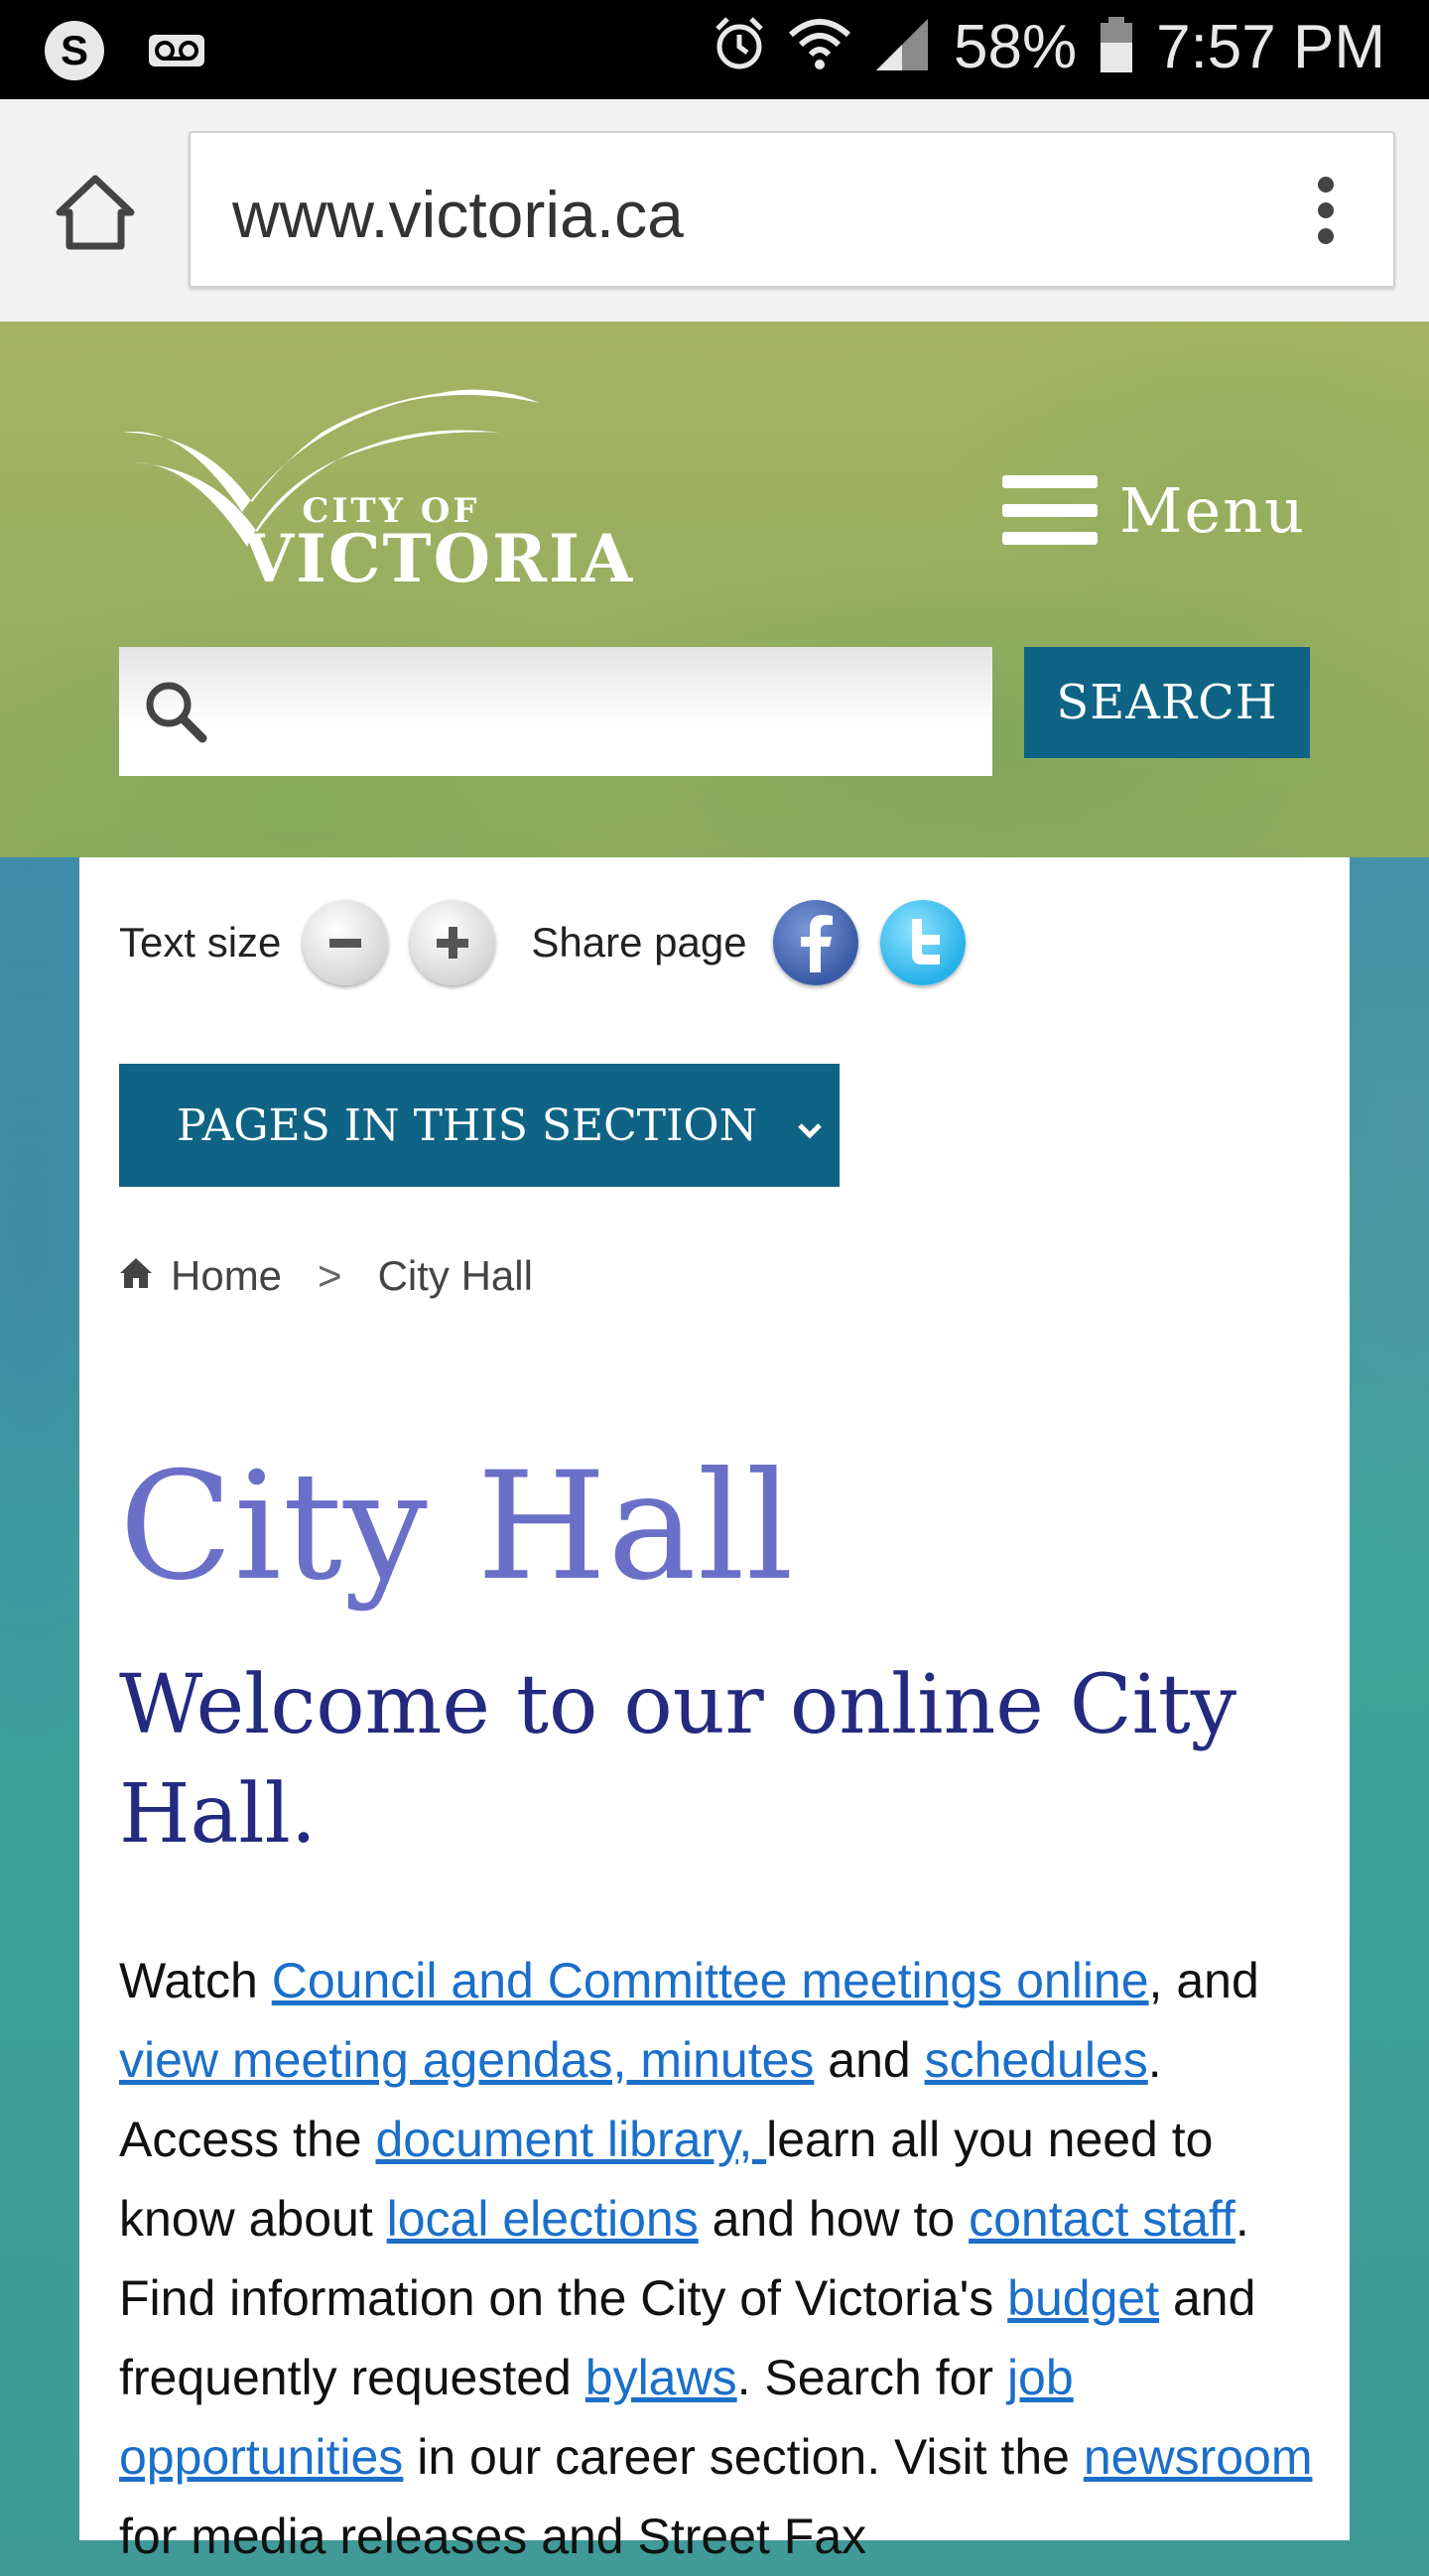 This screenshot has width=1429, height=2576. What do you see at coordinates (493, 2537) in the screenshot?
I see `body-text: for media releases and Street Fax` at bounding box center [493, 2537].